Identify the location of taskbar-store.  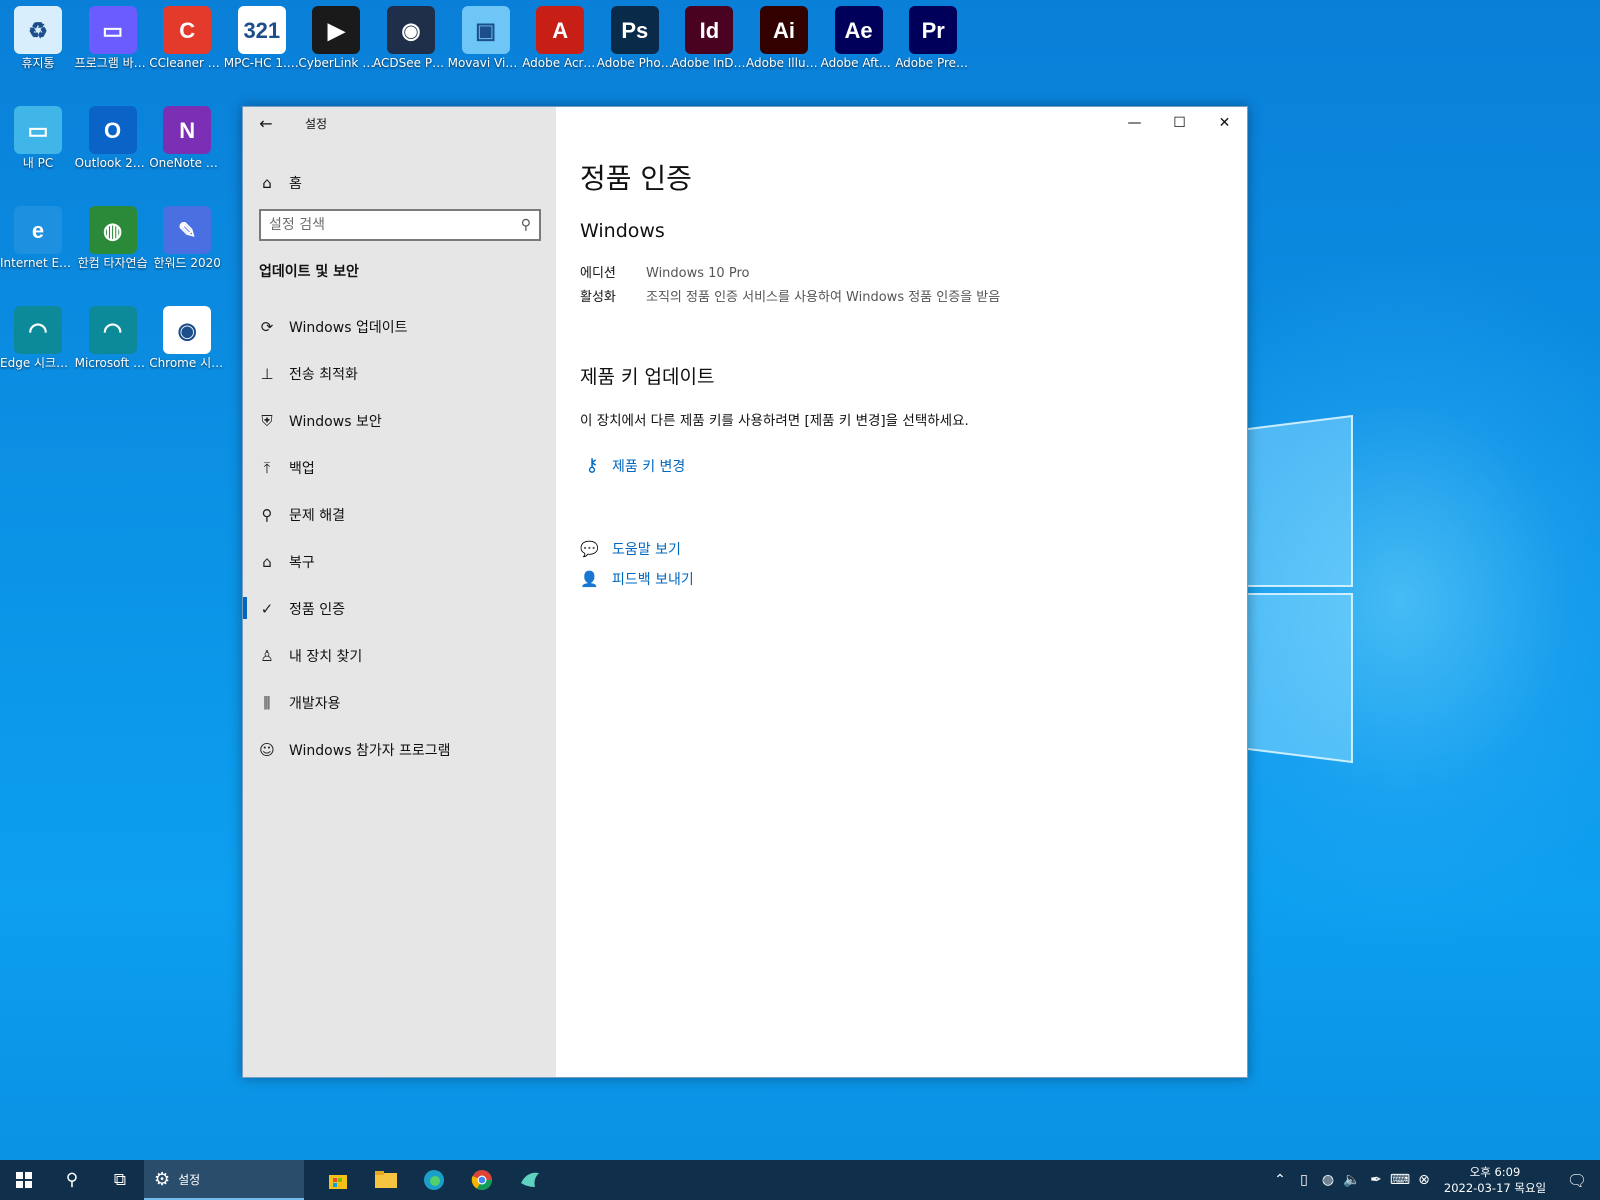
(338, 1180).